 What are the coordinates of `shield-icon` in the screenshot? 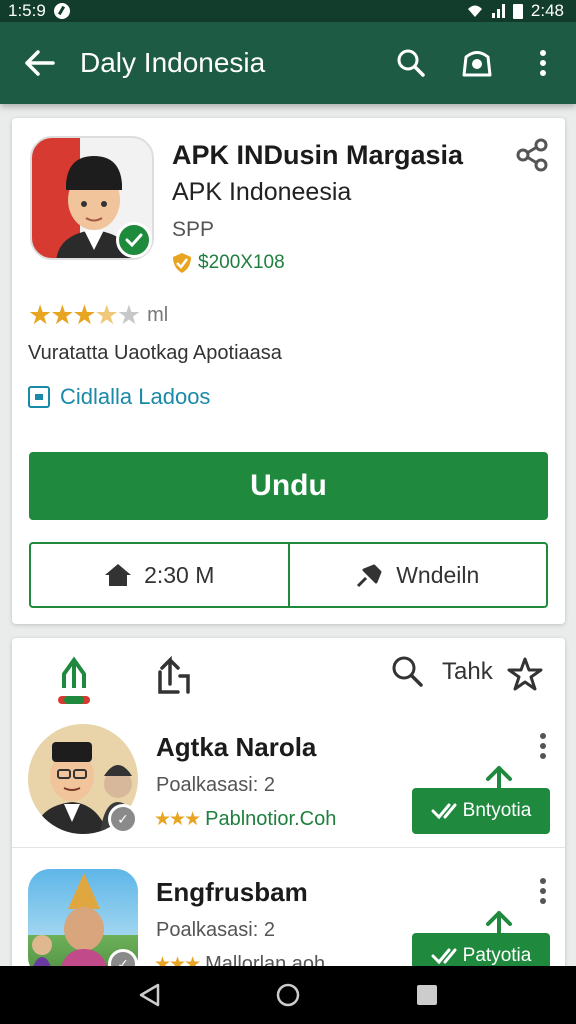 It's located at (182, 263).